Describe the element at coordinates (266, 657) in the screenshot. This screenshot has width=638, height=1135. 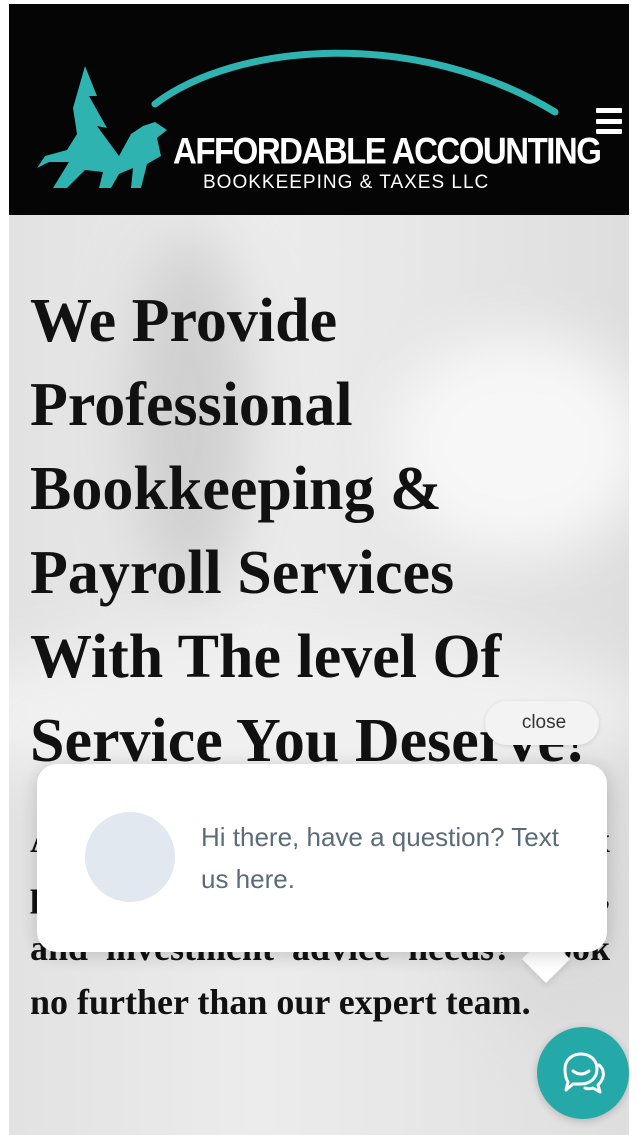
I see `hero-title-line: With The level Of` at that location.